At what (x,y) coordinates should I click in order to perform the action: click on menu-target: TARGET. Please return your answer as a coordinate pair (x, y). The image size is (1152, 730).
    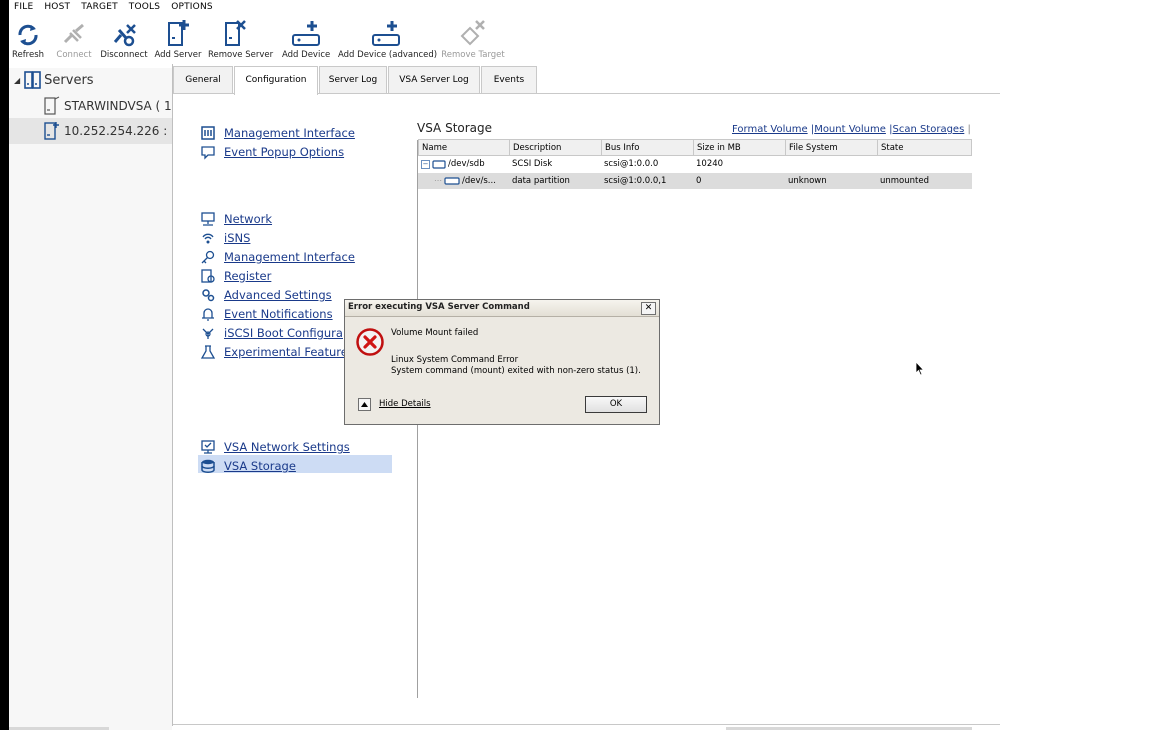
    Looking at the image, I should click on (99, 9).